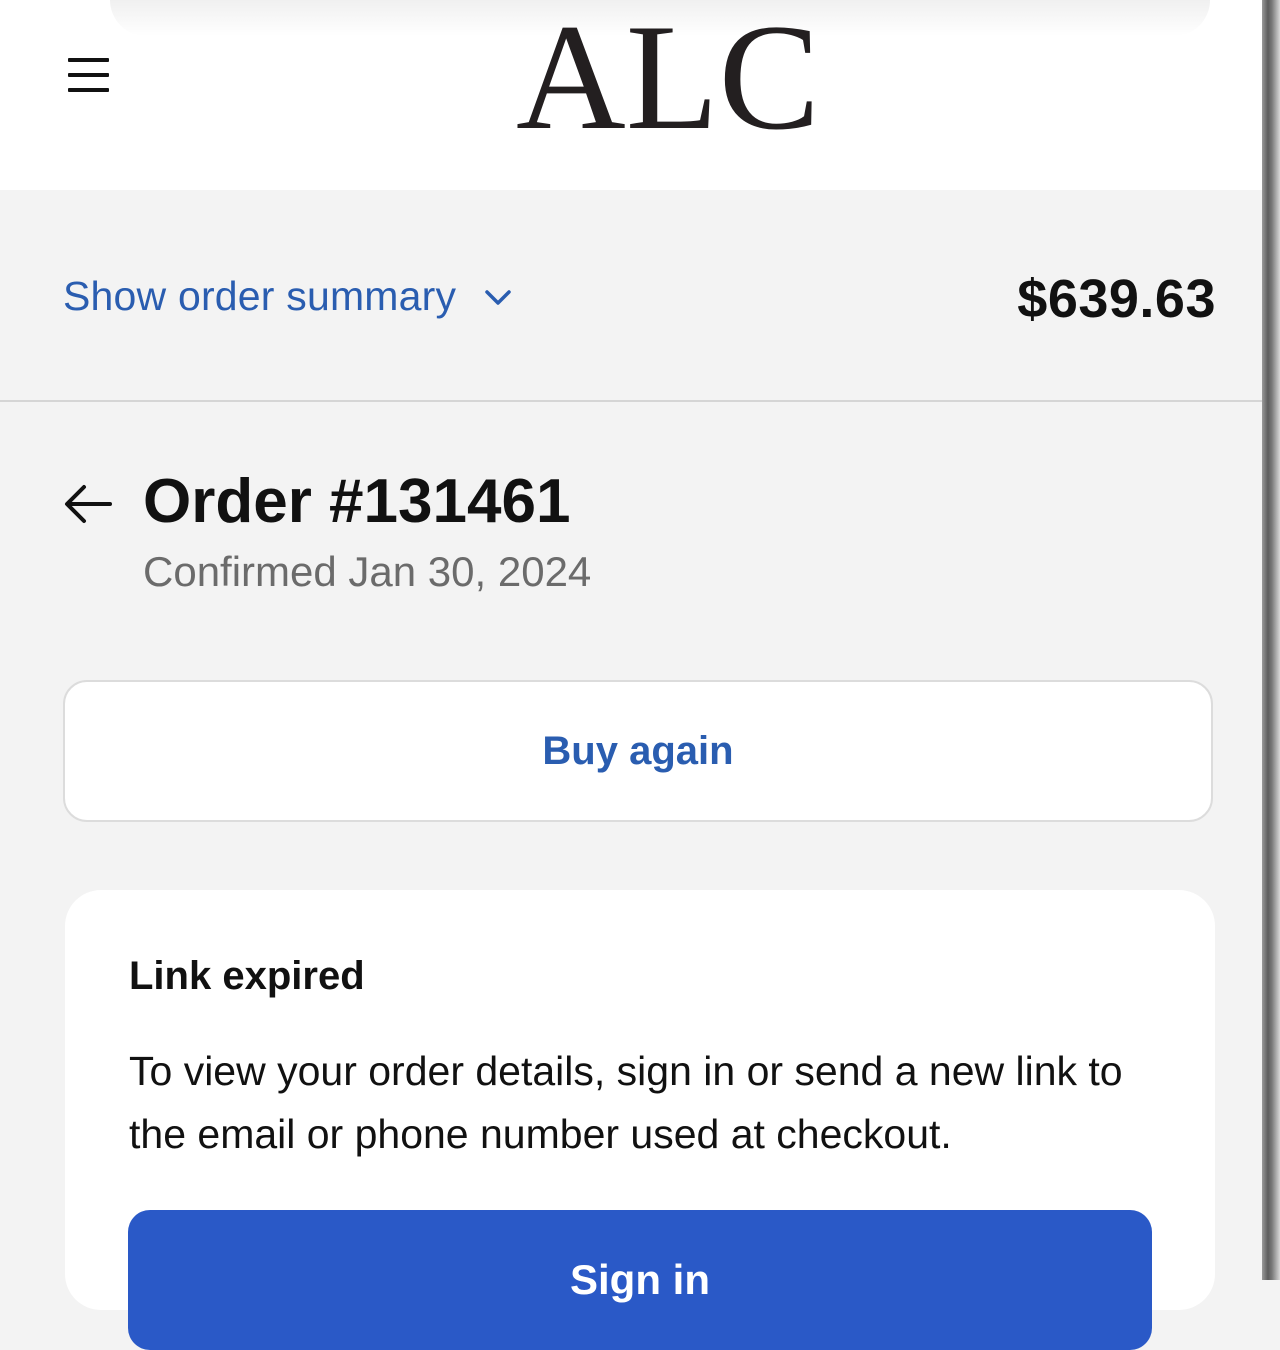 This screenshot has width=1280, height=1350. I want to click on order-confirmed-date: Confirmed Jan 30, 2024, so click(367, 571).